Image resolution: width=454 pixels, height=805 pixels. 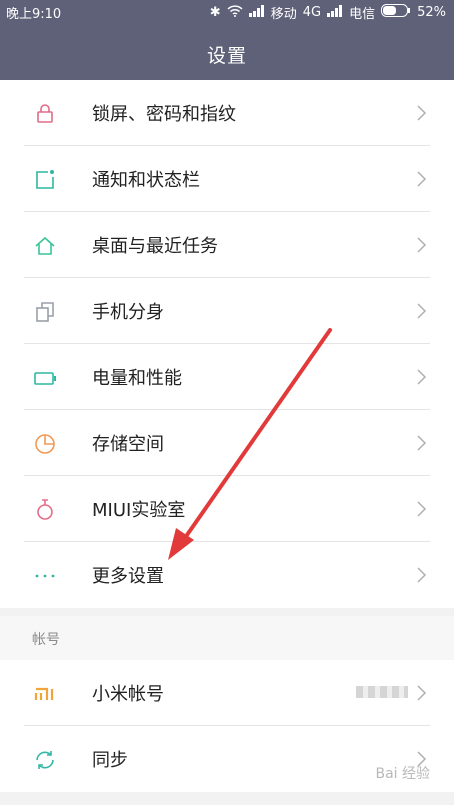 I want to click on section-gap, so click(x=227, y=612).